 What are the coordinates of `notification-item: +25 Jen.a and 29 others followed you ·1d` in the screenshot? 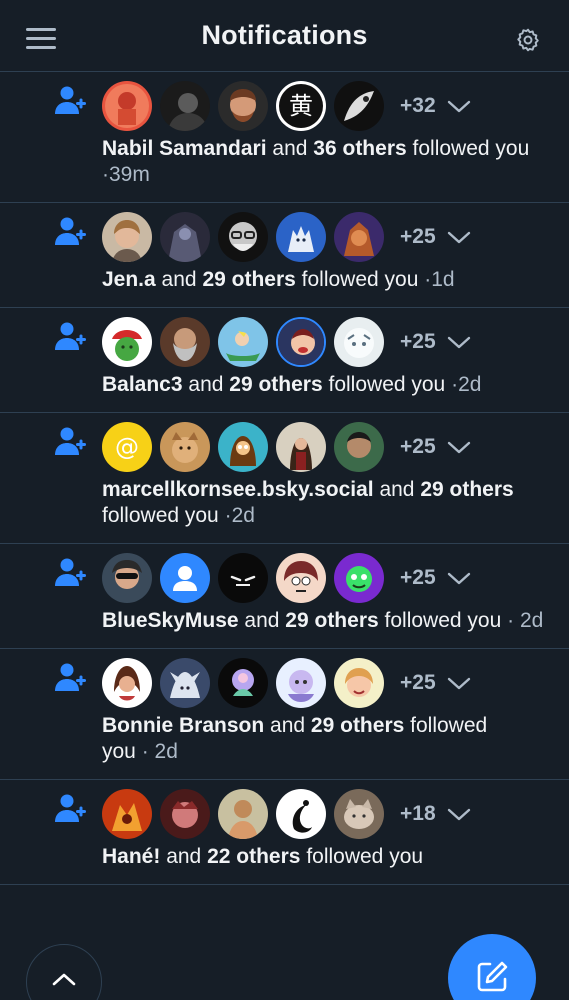 It's located at (284, 255).